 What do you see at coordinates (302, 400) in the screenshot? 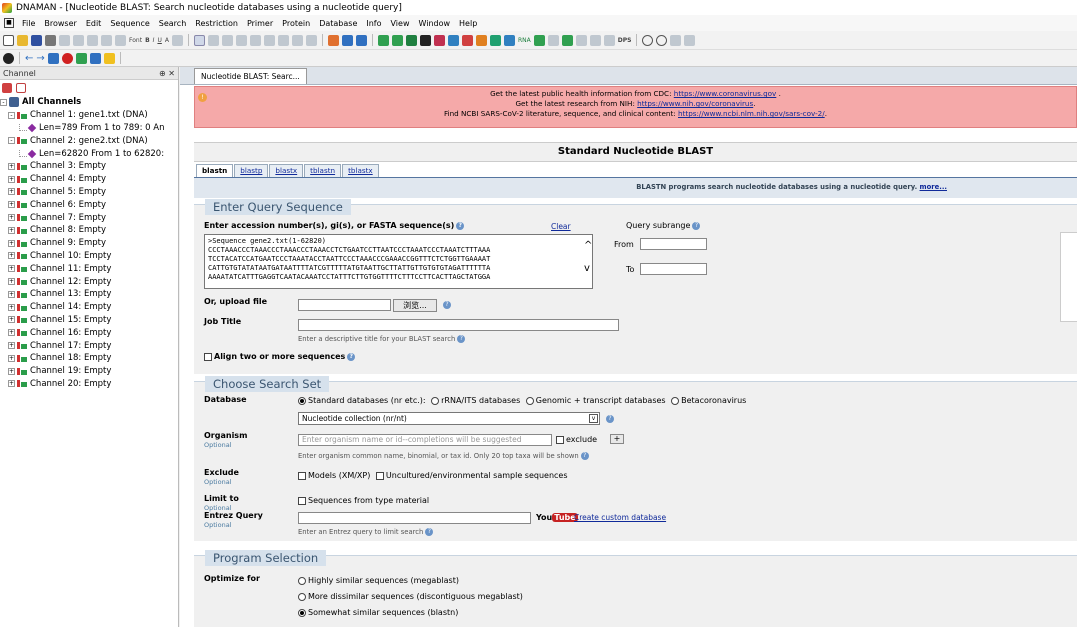
I see `db-standard-radio` at bounding box center [302, 400].